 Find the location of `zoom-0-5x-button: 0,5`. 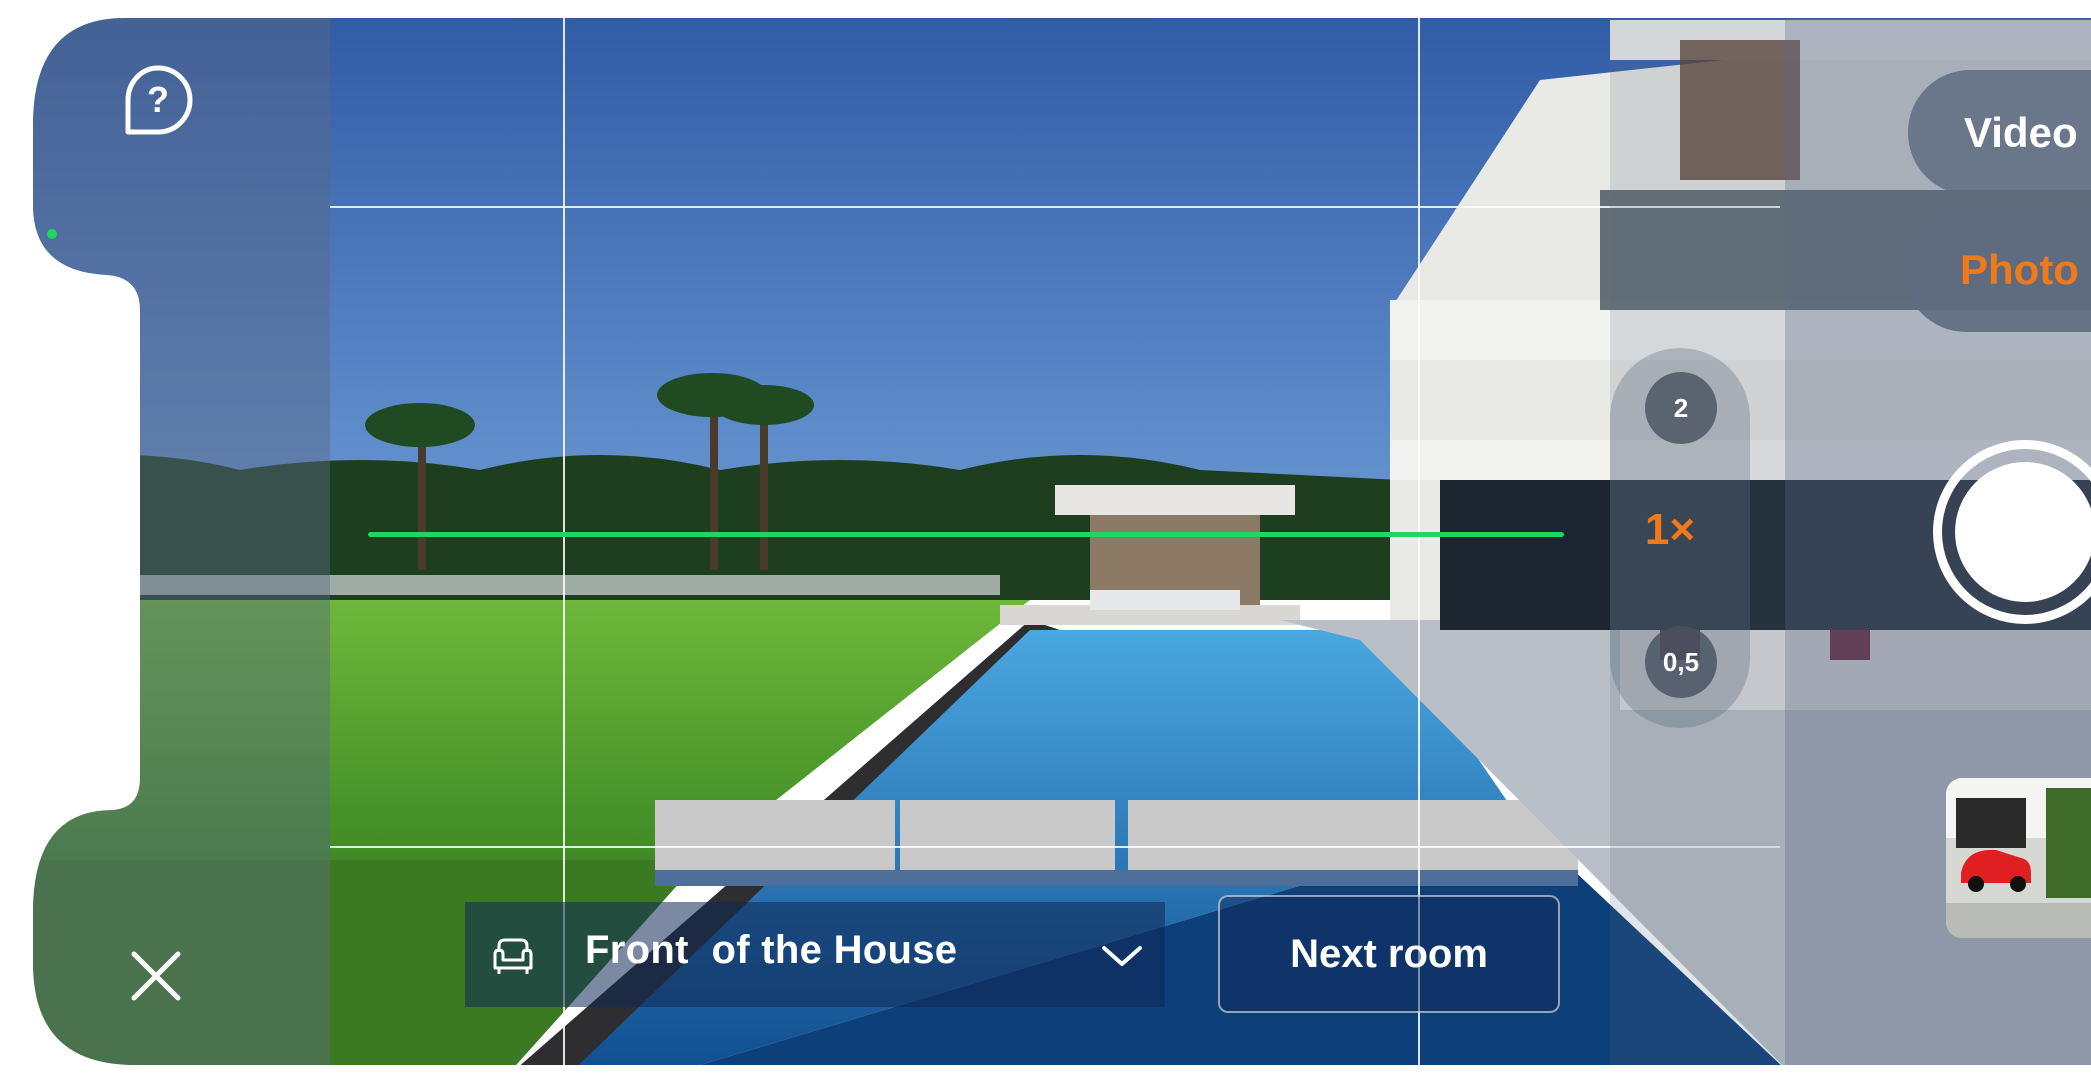

zoom-0-5x-button: 0,5 is located at coordinates (1681, 662).